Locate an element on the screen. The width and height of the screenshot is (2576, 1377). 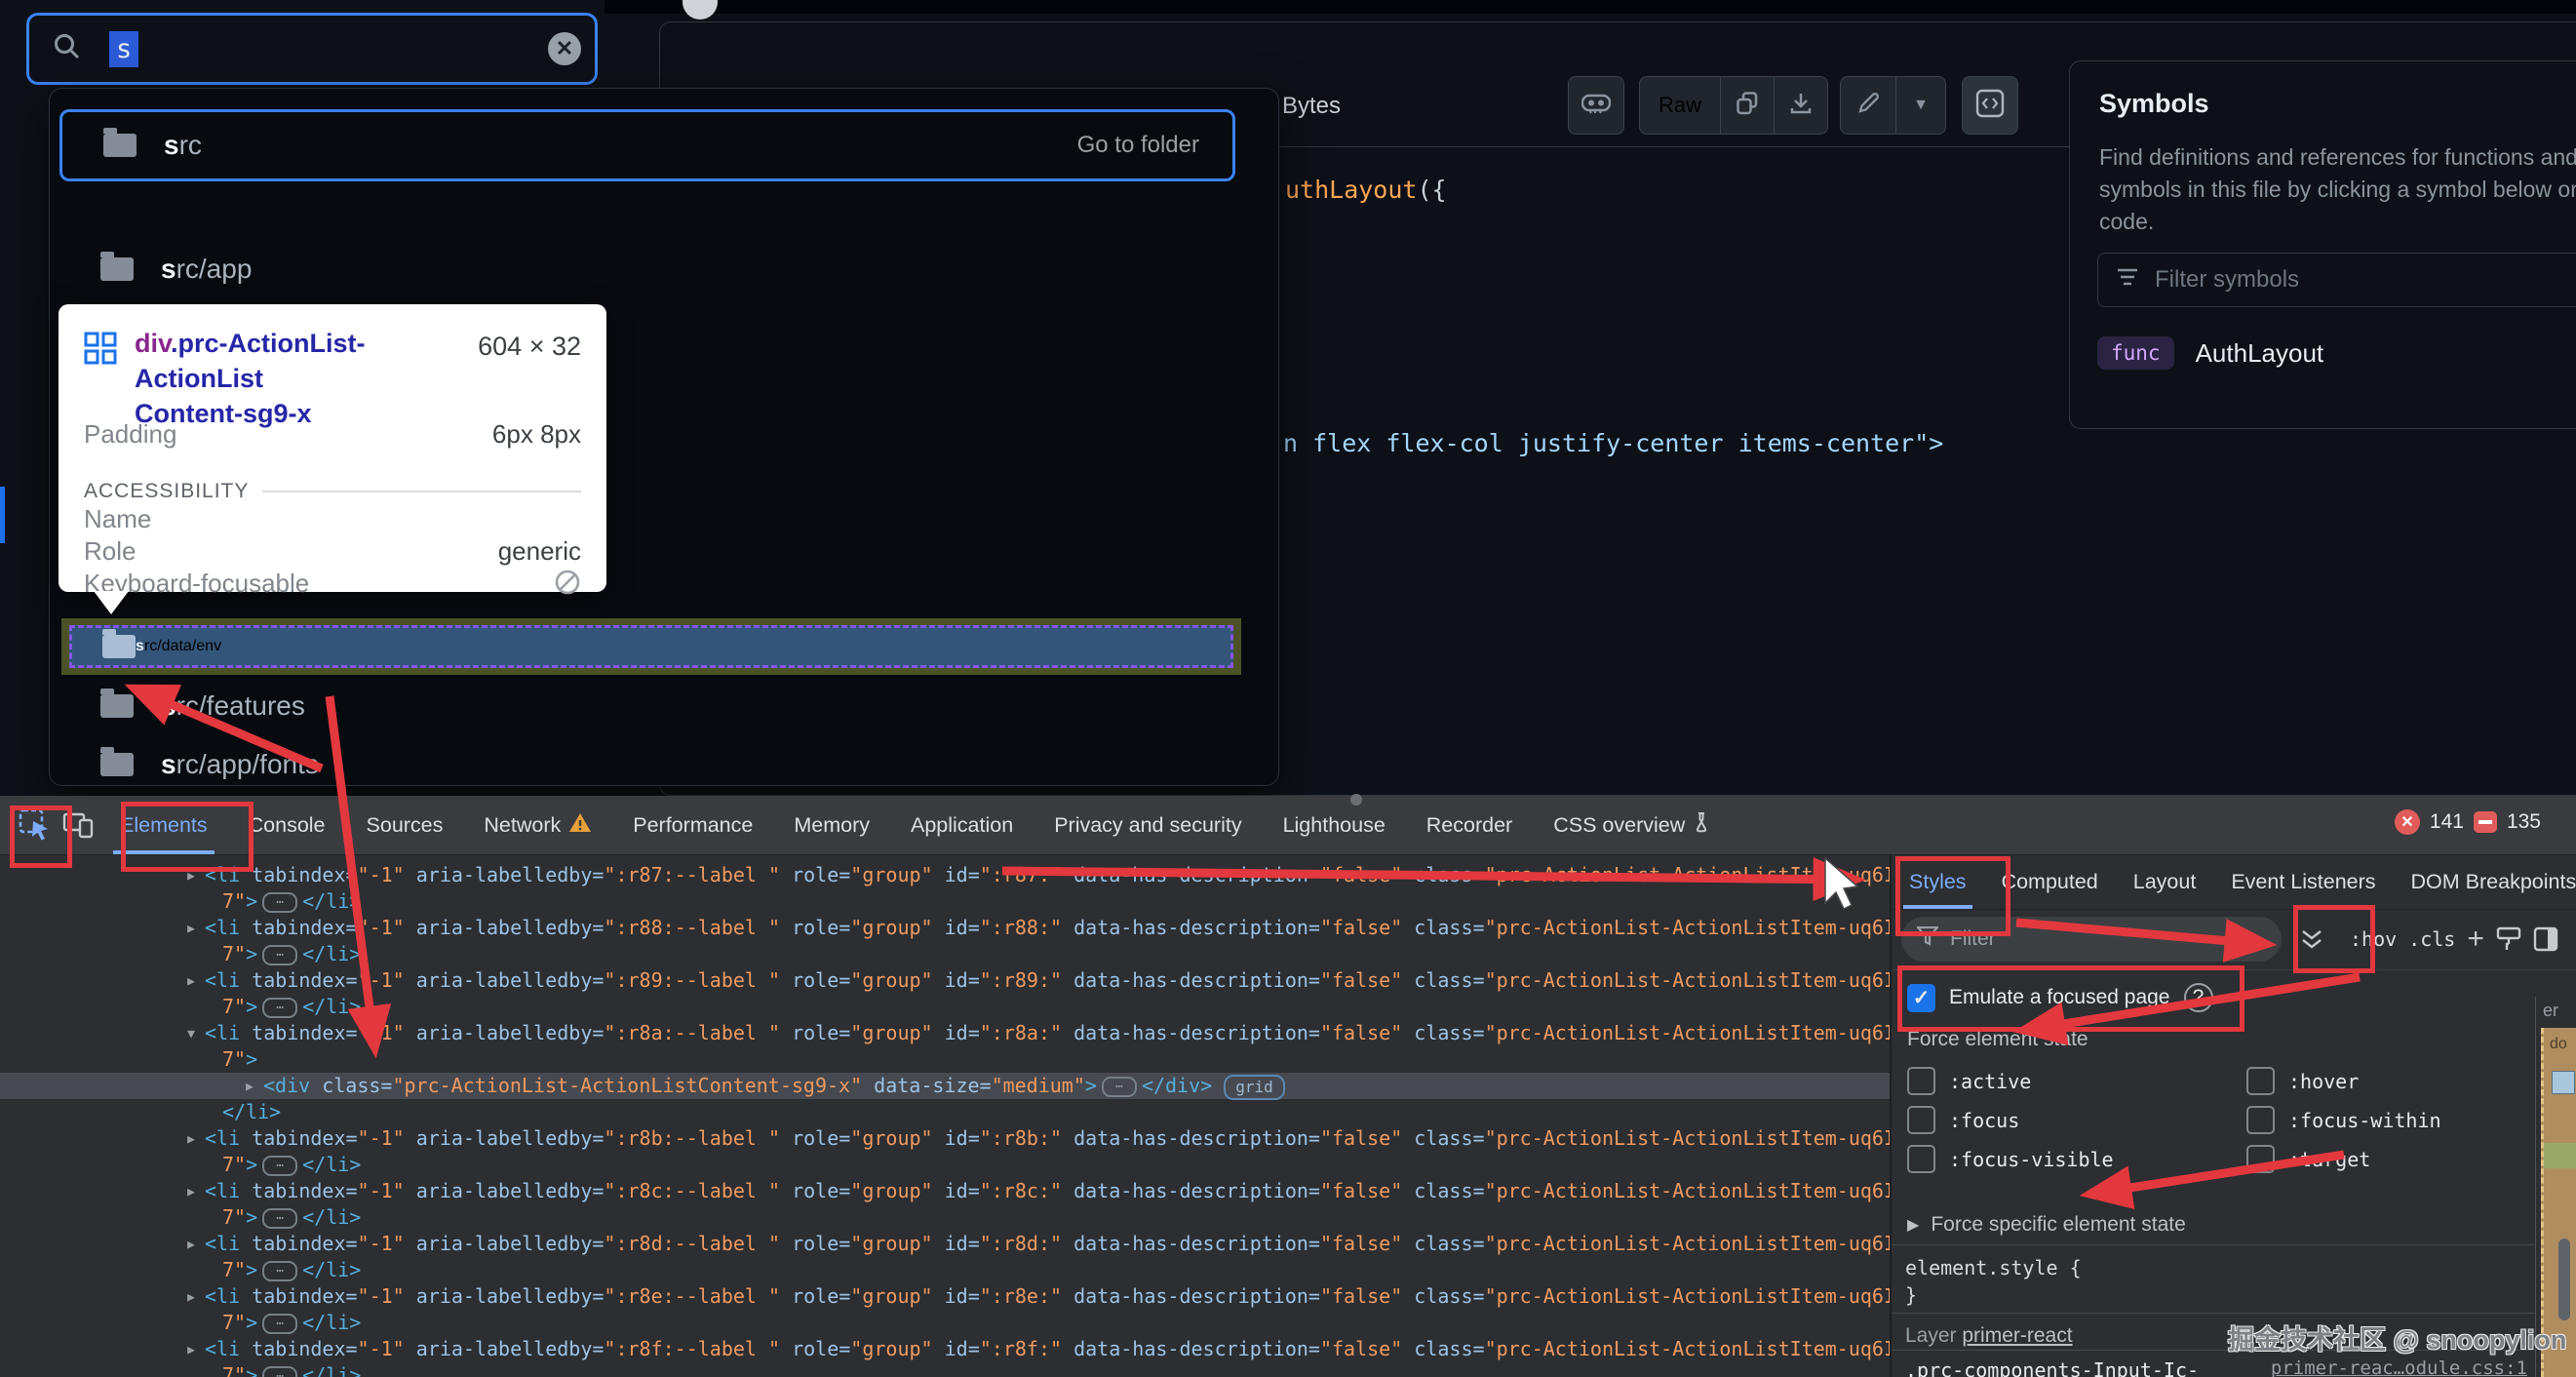
tab-network: Network is located at coordinates (537, 825).